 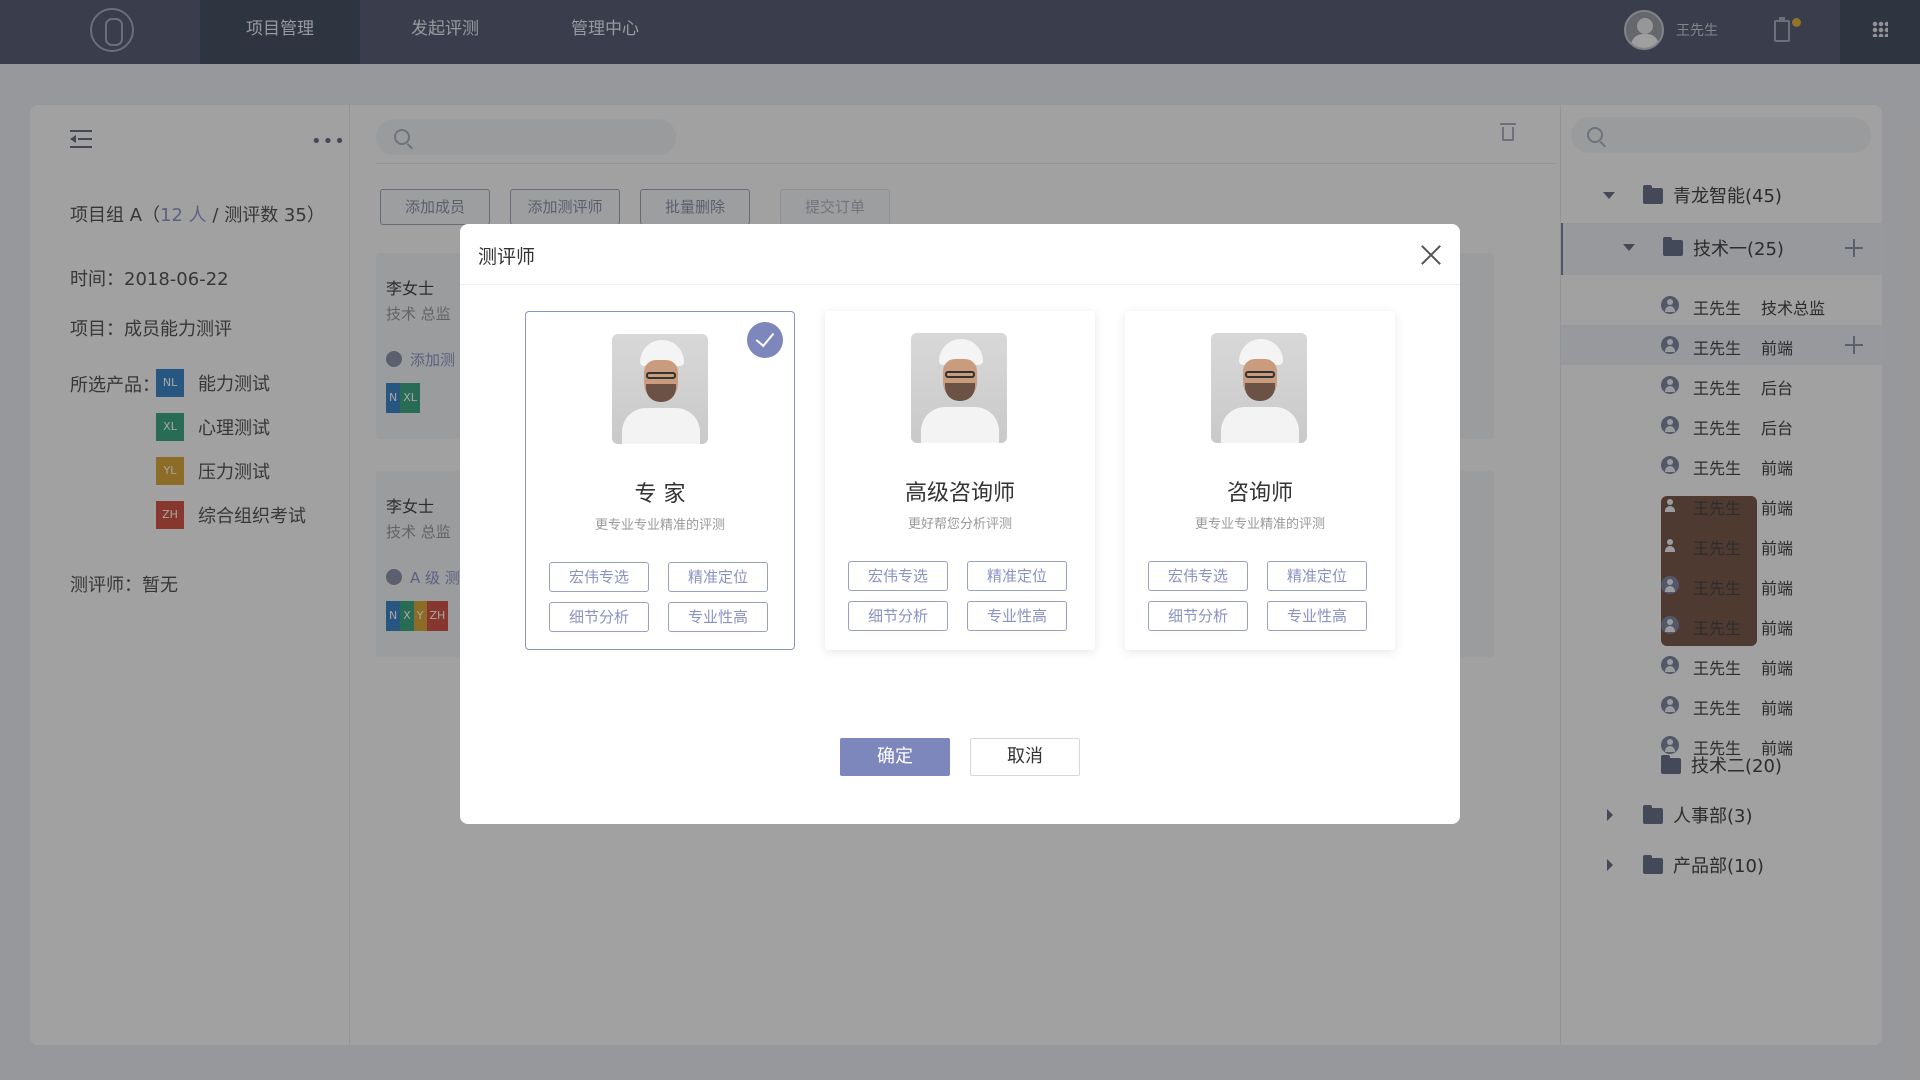 I want to click on confirm-button: 确定, so click(x=895, y=757).